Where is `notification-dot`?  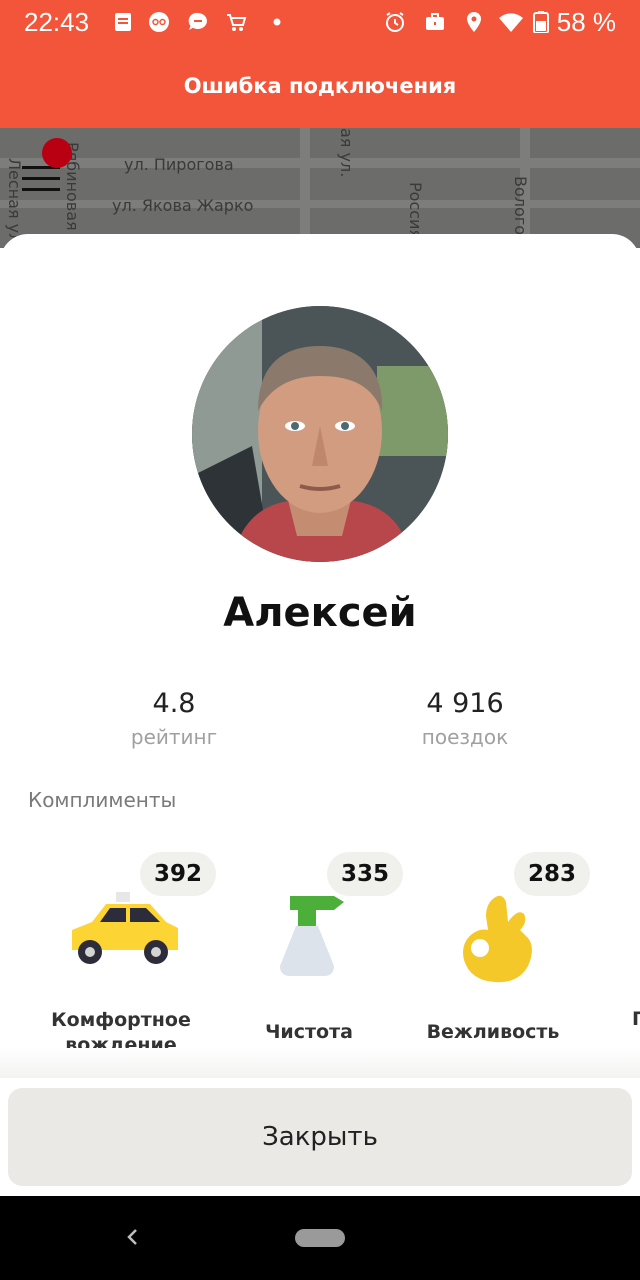
notification-dot is located at coordinates (57, 153).